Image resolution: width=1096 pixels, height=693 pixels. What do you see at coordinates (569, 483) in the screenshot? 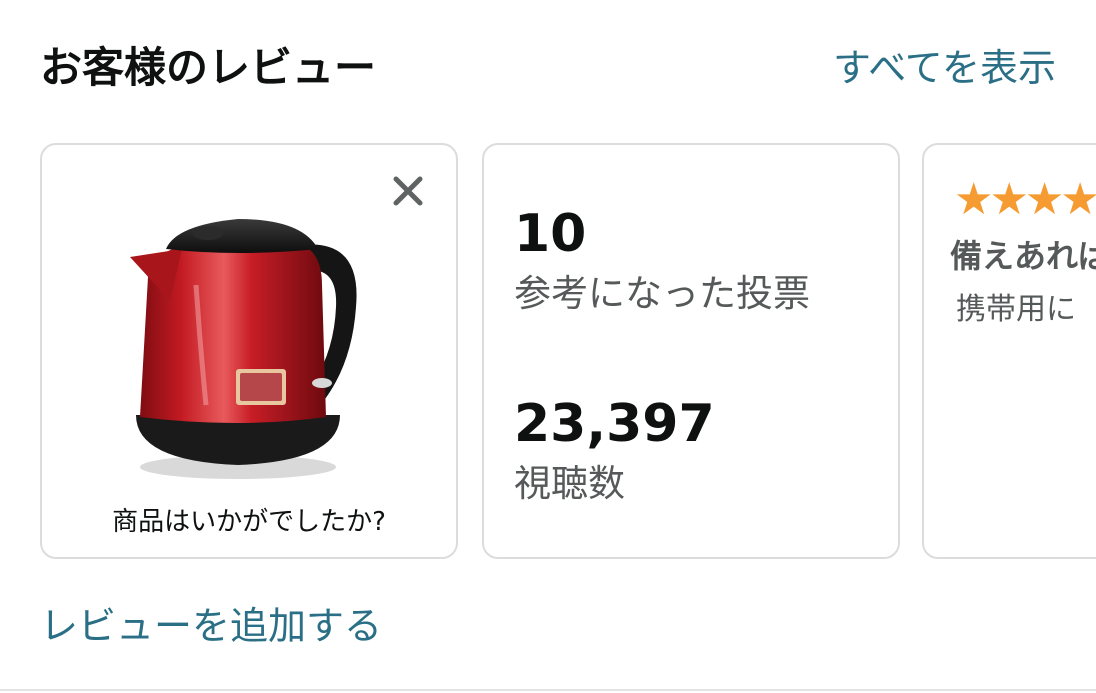
I see `views-label: 視聴数` at bounding box center [569, 483].